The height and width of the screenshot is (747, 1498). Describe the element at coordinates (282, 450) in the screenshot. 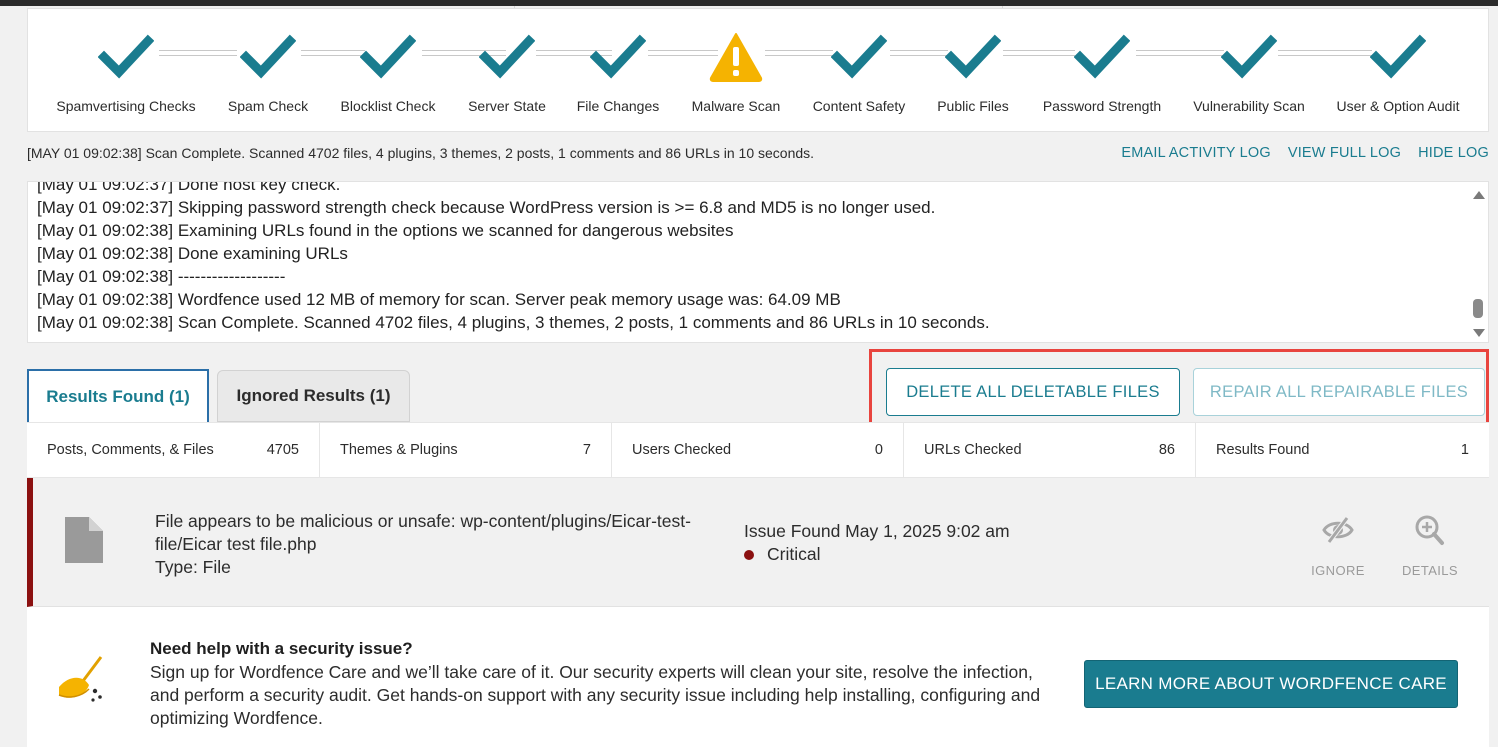

I see `stat-value: 4705` at that location.